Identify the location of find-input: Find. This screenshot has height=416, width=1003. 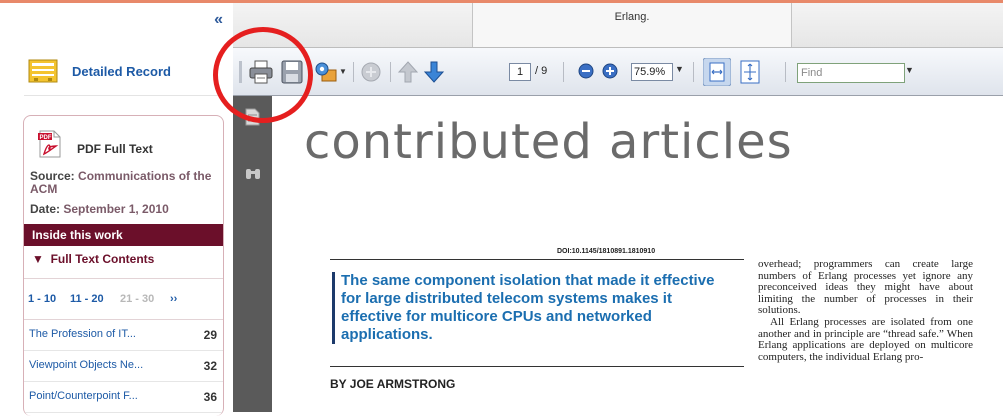
(851, 73).